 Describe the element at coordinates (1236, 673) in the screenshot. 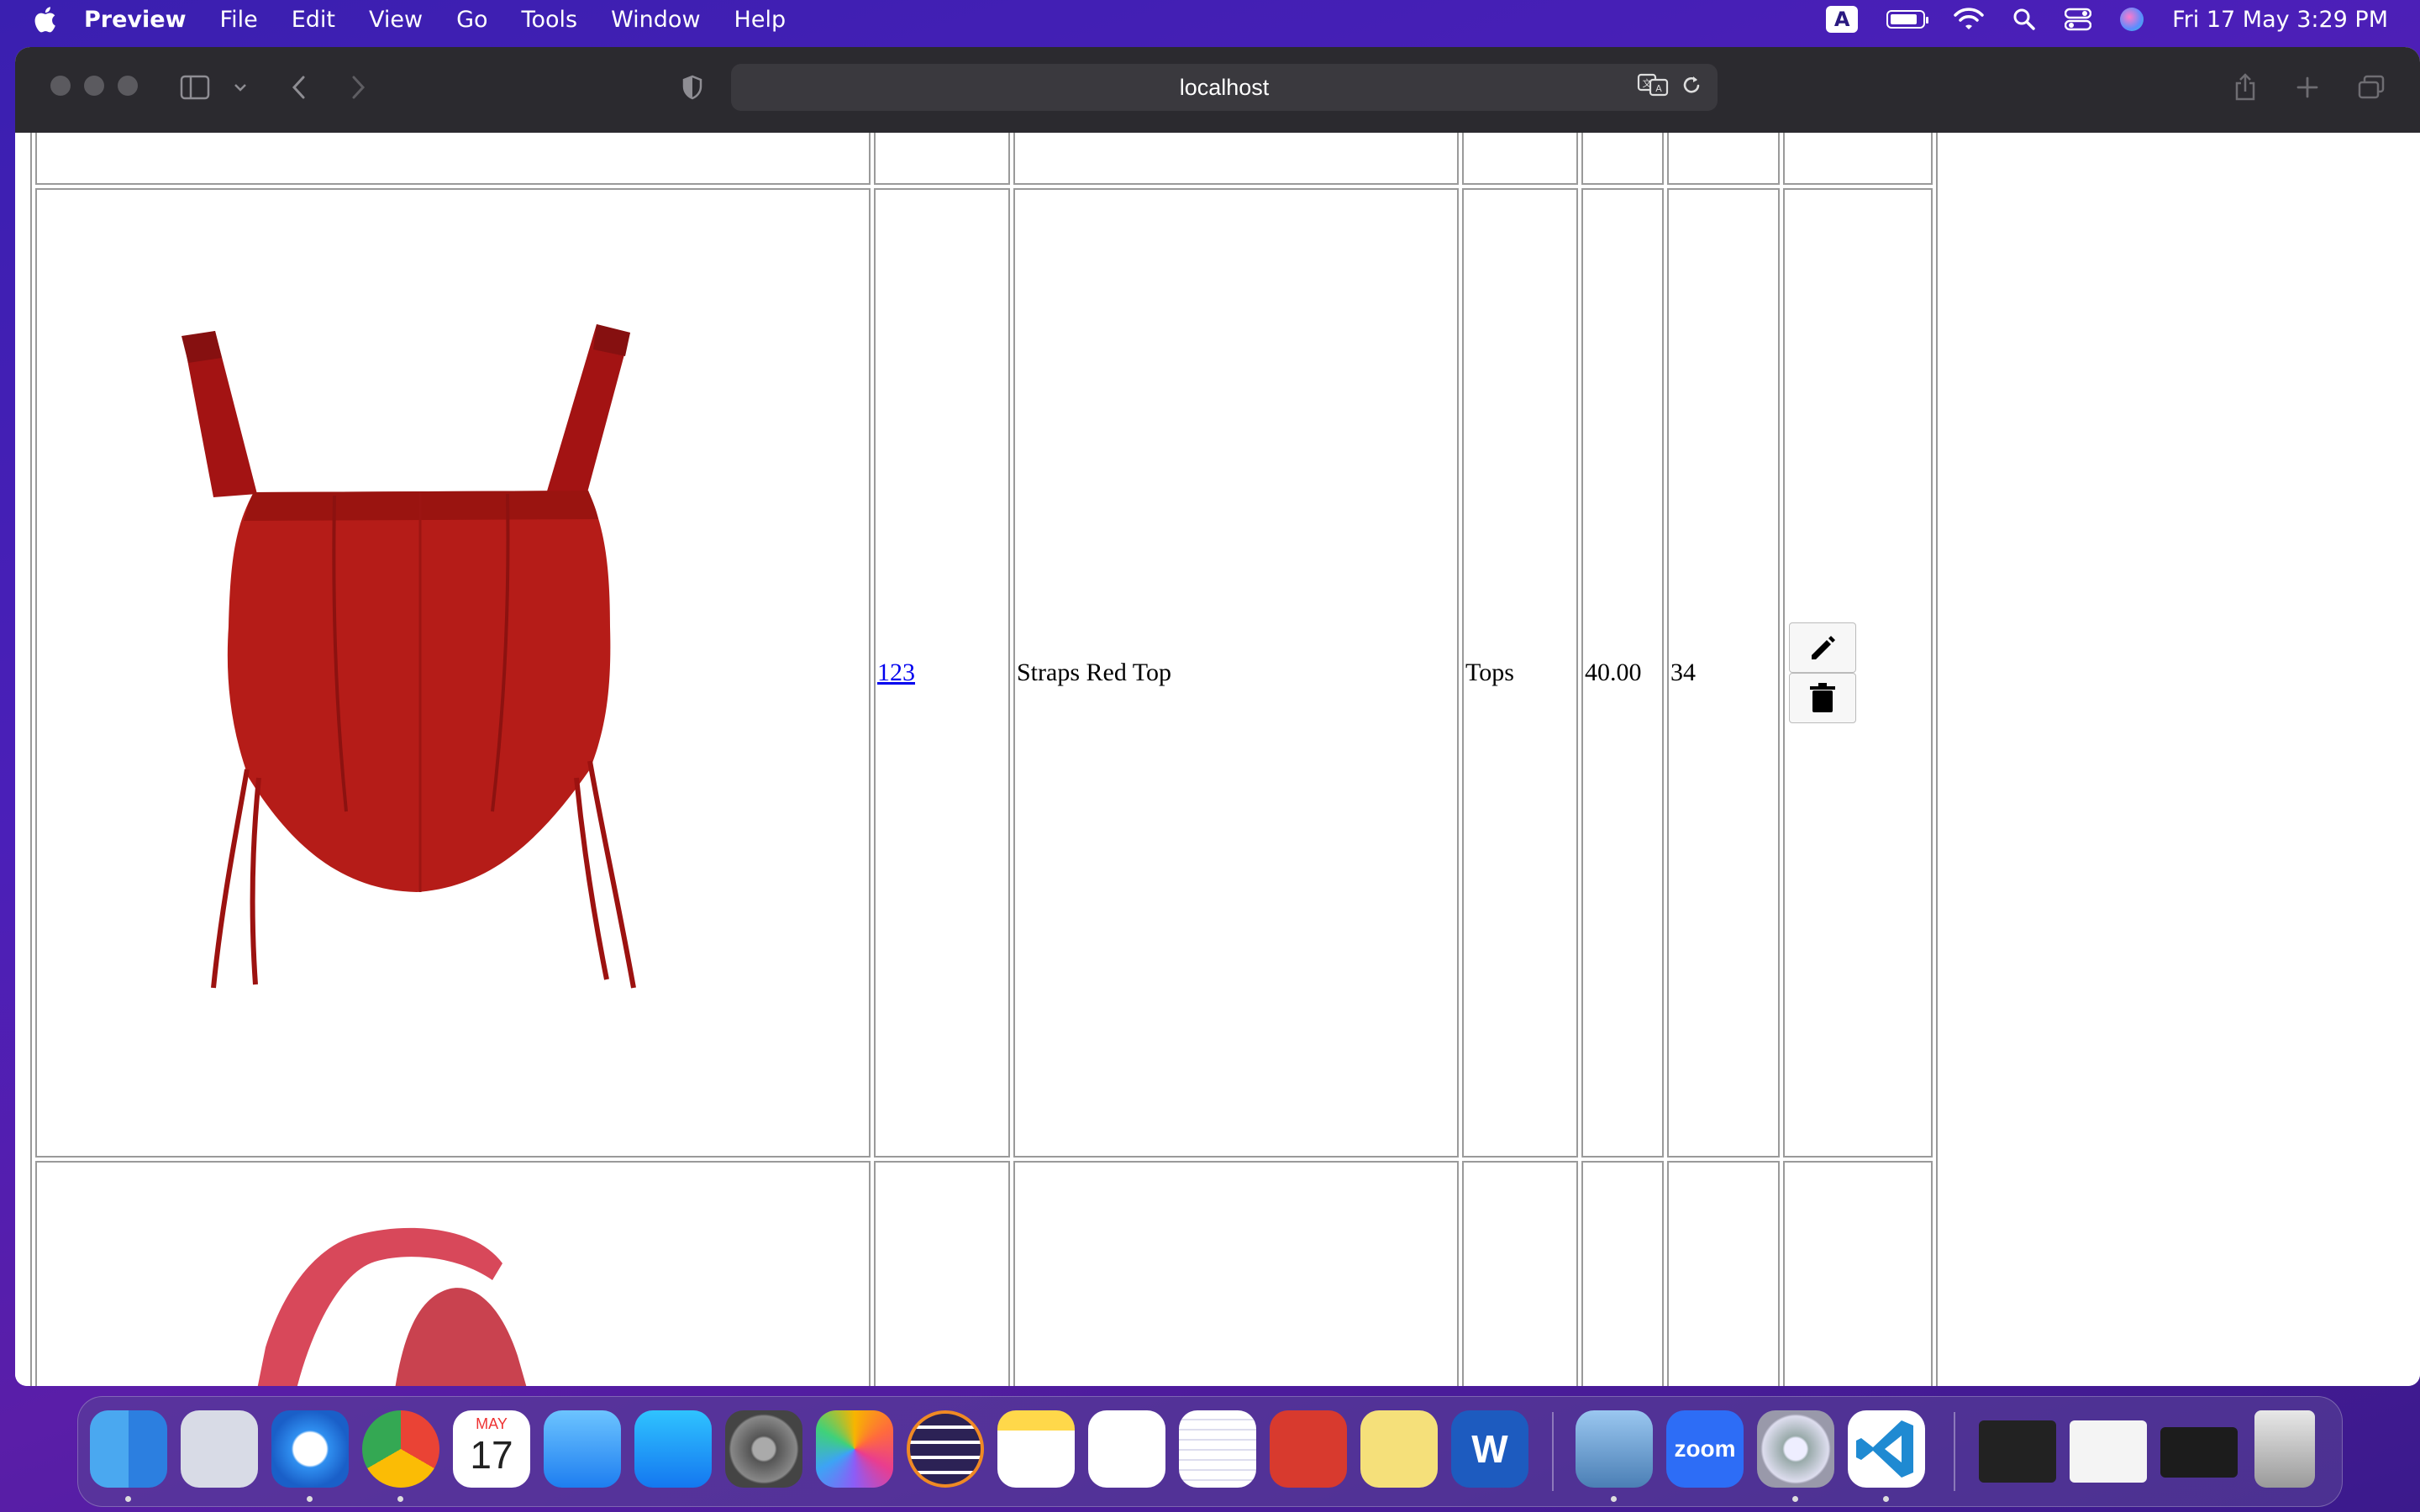

I see `product-name-cell: Straps Red Top` at that location.